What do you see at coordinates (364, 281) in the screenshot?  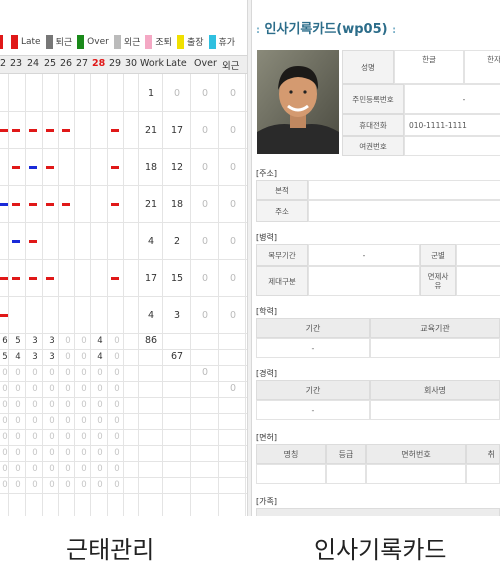 I see `discharge-type-field` at bounding box center [364, 281].